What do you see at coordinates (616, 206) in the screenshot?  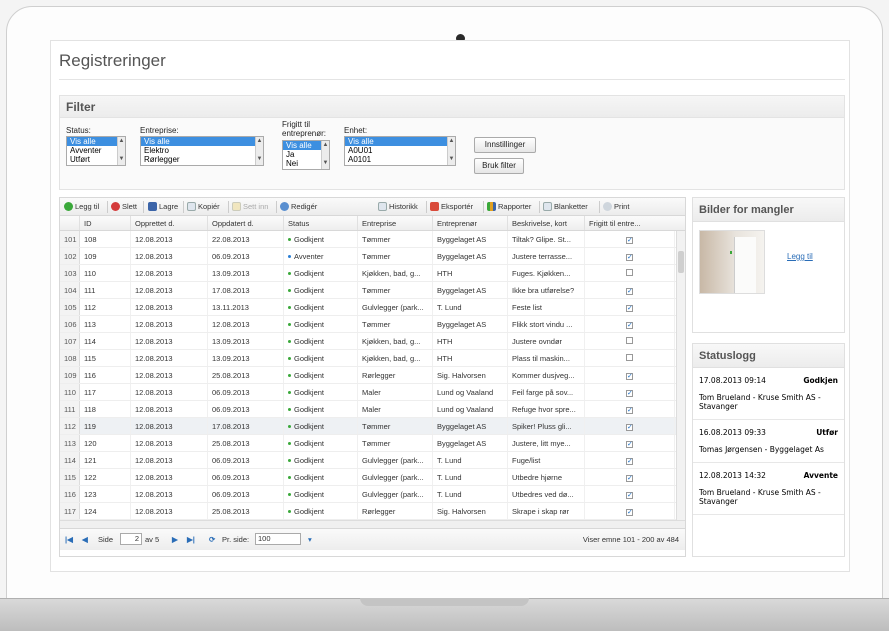 I see `print-button: Print` at bounding box center [616, 206].